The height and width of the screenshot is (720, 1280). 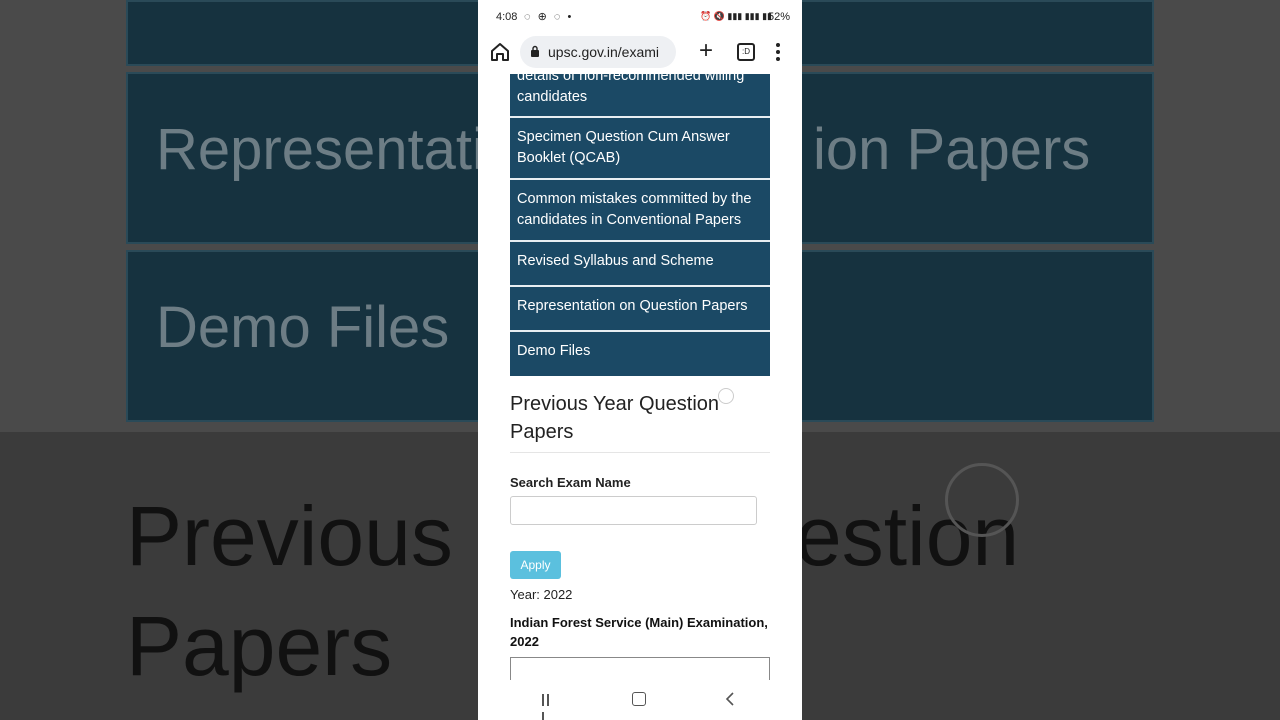 What do you see at coordinates (735, 16) in the screenshot?
I see `signal-icons: ⏰ 🔇 ▮▮▮ ▮▮▮ ▮▮` at bounding box center [735, 16].